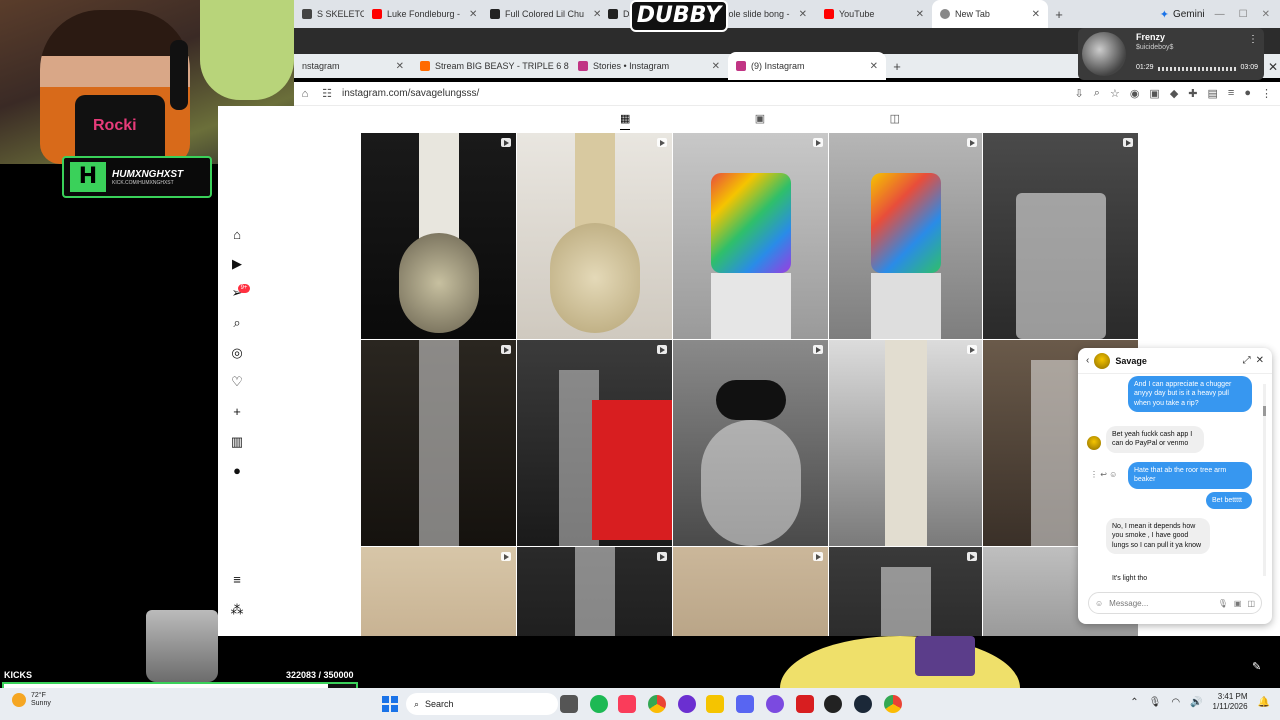 This screenshot has height=720, width=1280. What do you see at coordinates (1256, 666) in the screenshot?
I see `edit-pencil-icon: ✎` at bounding box center [1256, 666].